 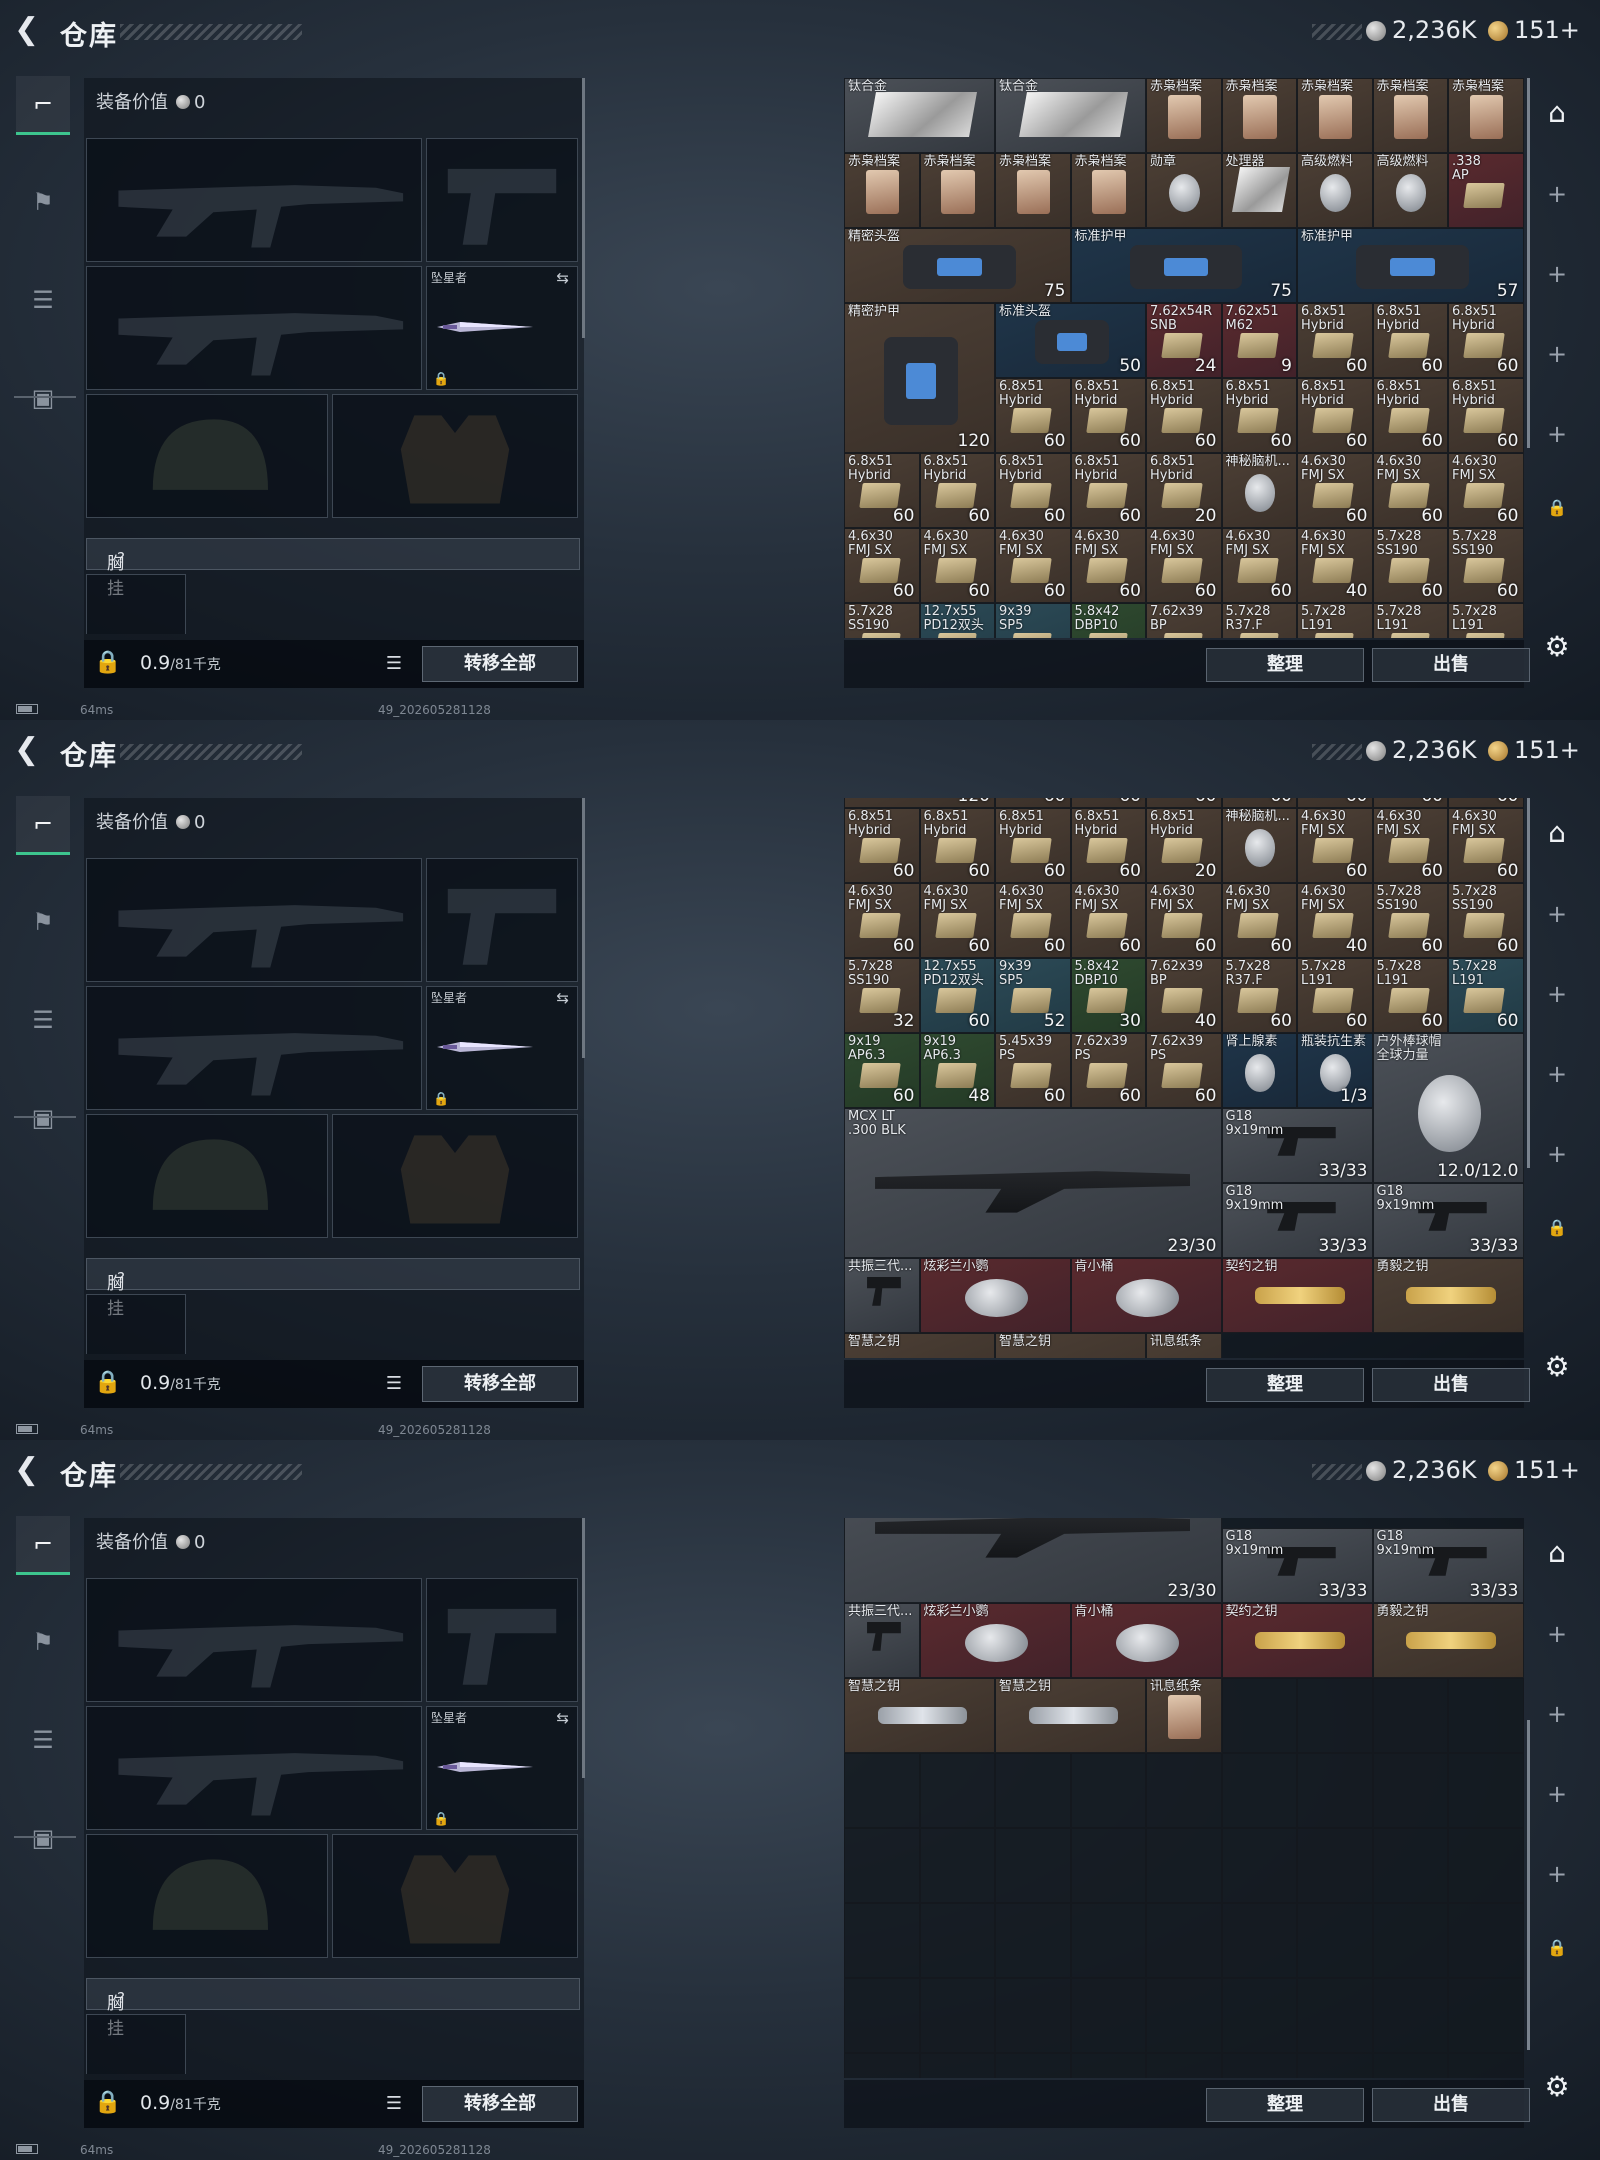 I want to click on inventory-item: MCX LT .300 BLK 23/30, so click(x=1033, y=1183).